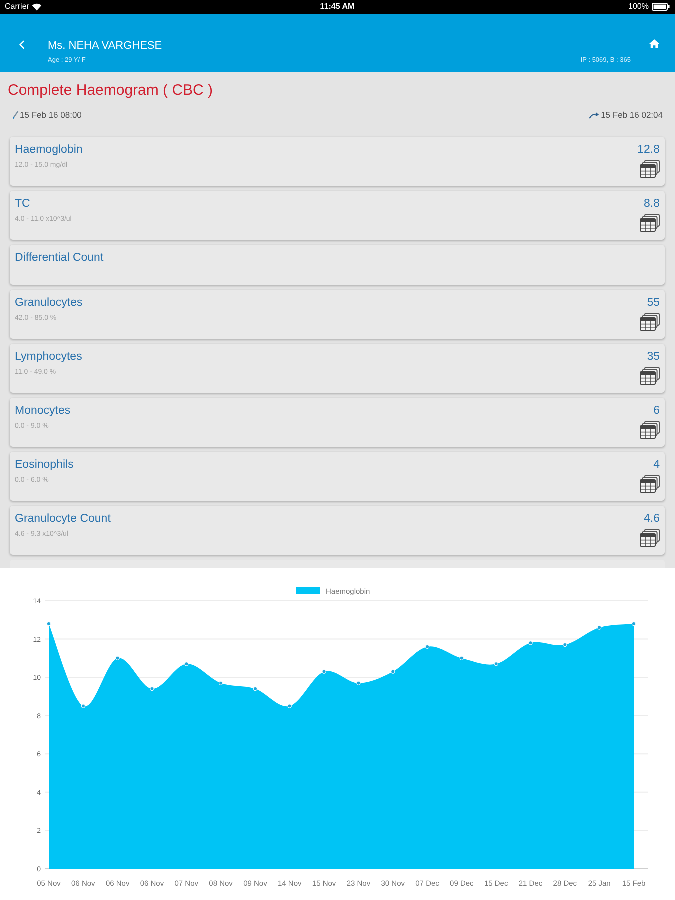 The height and width of the screenshot is (900, 675). I want to click on test-name: Lymphocytes, so click(48, 357).